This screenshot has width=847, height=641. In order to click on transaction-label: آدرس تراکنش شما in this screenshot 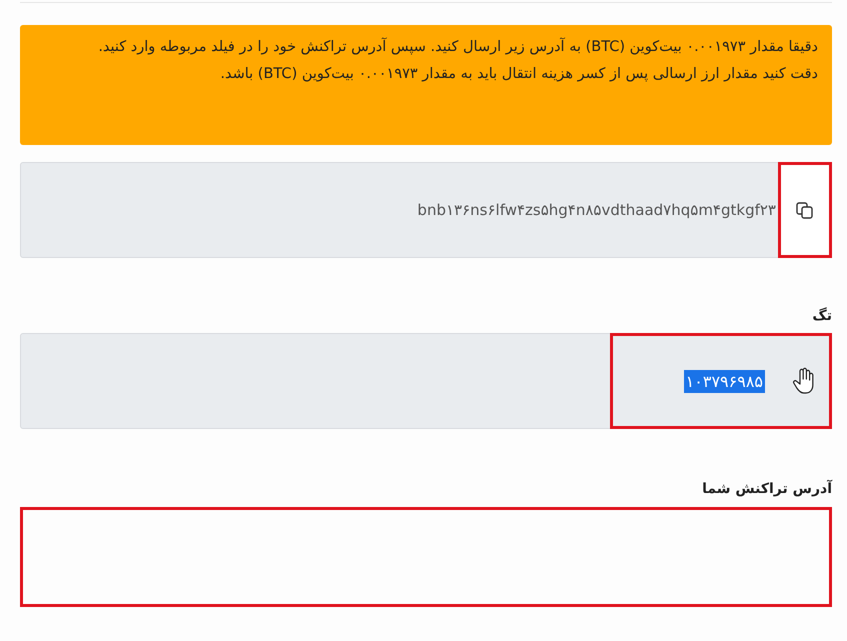, I will do `click(766, 490)`.